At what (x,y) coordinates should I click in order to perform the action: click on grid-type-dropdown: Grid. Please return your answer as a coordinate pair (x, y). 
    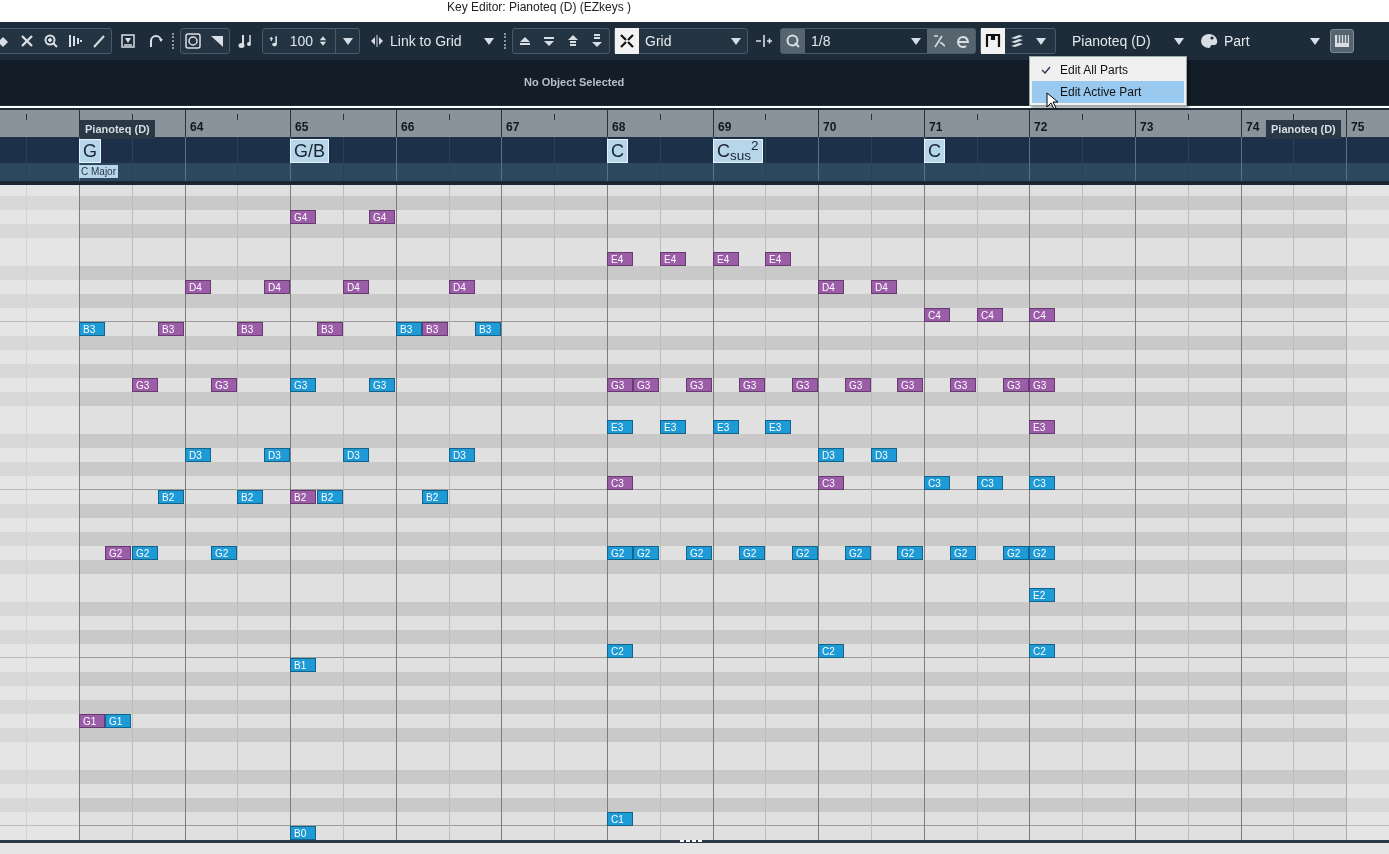
    Looking at the image, I should click on (693, 41).